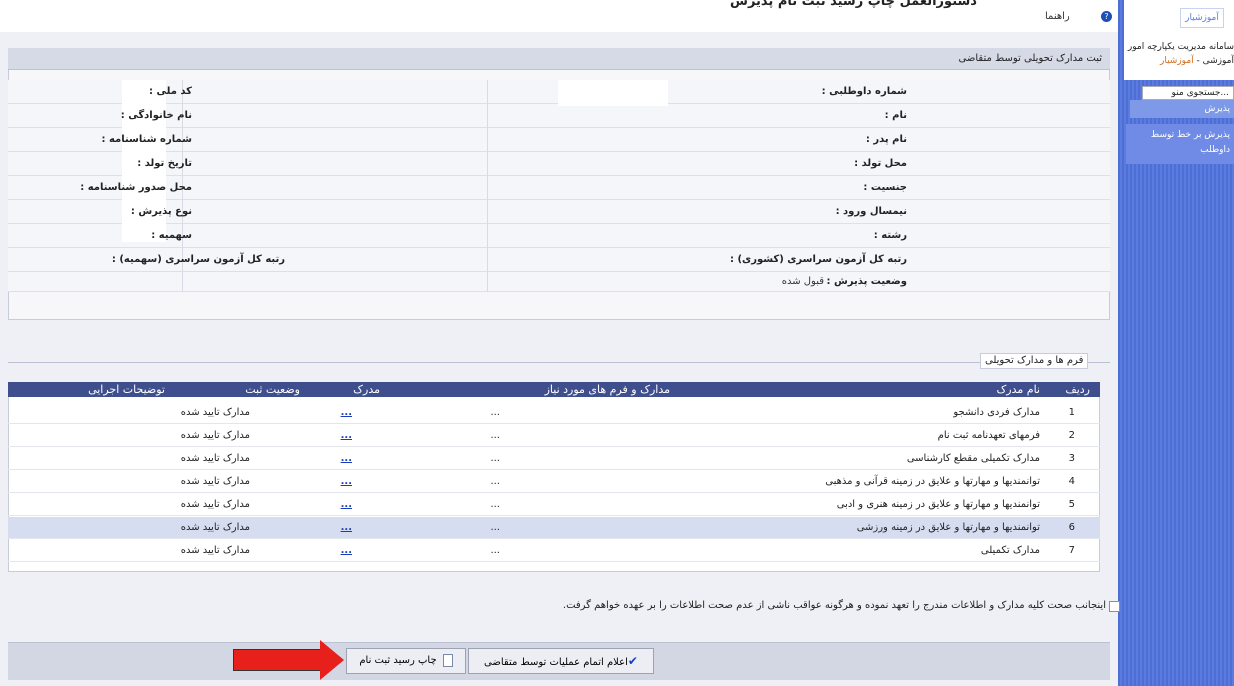 This screenshot has height=686, width=1234. What do you see at coordinates (973, 458) in the screenshot?
I see `row-document-name: مدارک تکمیلی مقطع کارشناسی` at bounding box center [973, 458].